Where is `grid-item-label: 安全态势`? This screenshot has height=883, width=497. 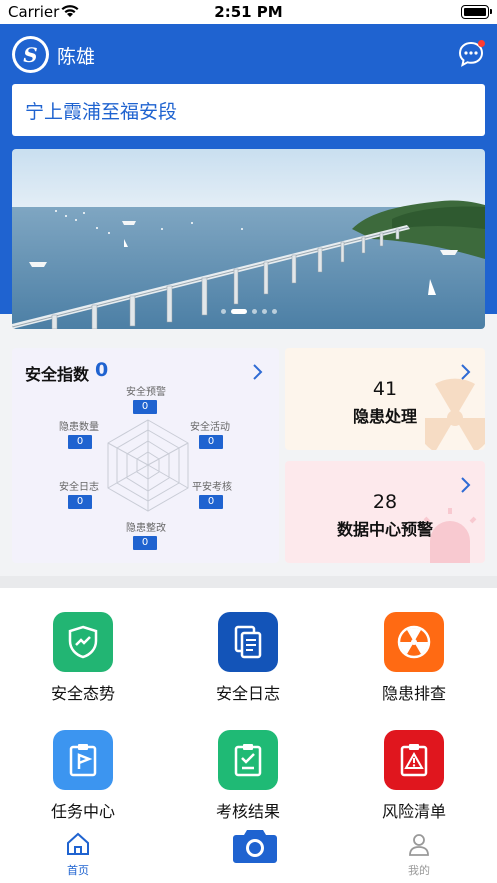 grid-item-label: 安全态势 is located at coordinates (82, 693).